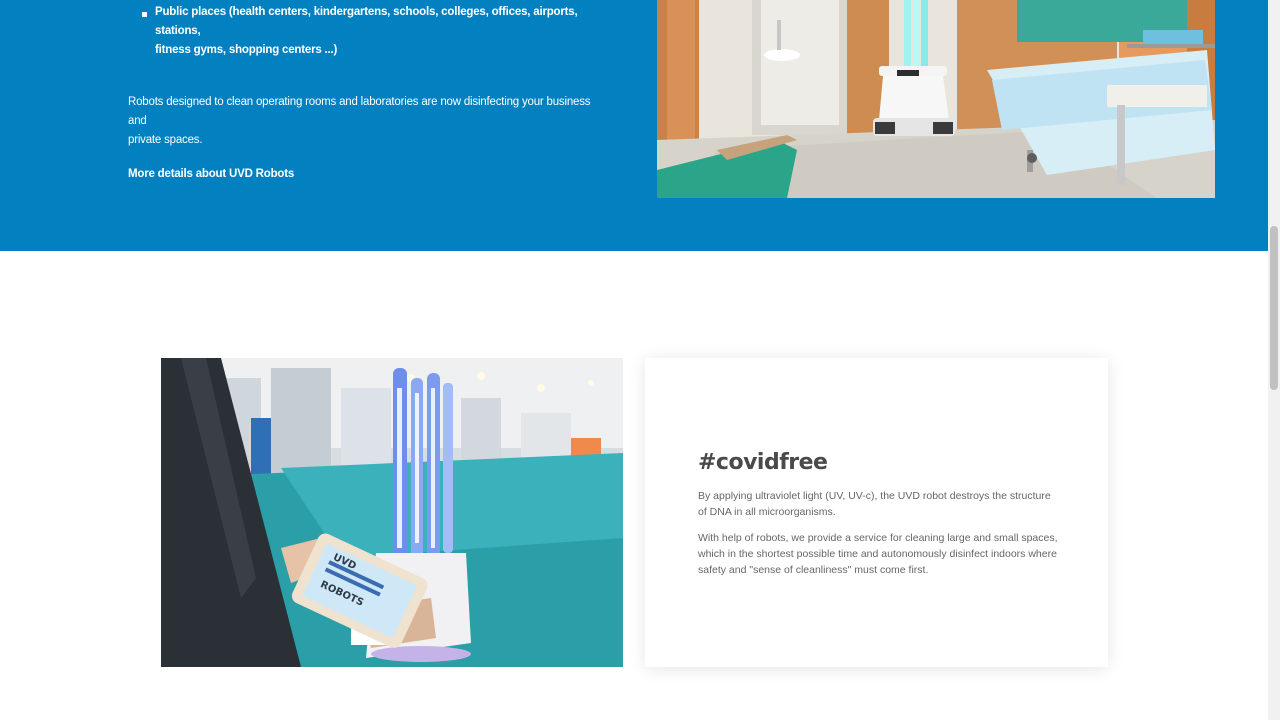 The height and width of the screenshot is (720, 1280). What do you see at coordinates (246, 50) in the screenshot?
I see `bullet-text-line-2: fitness gyms, shopping centers ...)` at bounding box center [246, 50].